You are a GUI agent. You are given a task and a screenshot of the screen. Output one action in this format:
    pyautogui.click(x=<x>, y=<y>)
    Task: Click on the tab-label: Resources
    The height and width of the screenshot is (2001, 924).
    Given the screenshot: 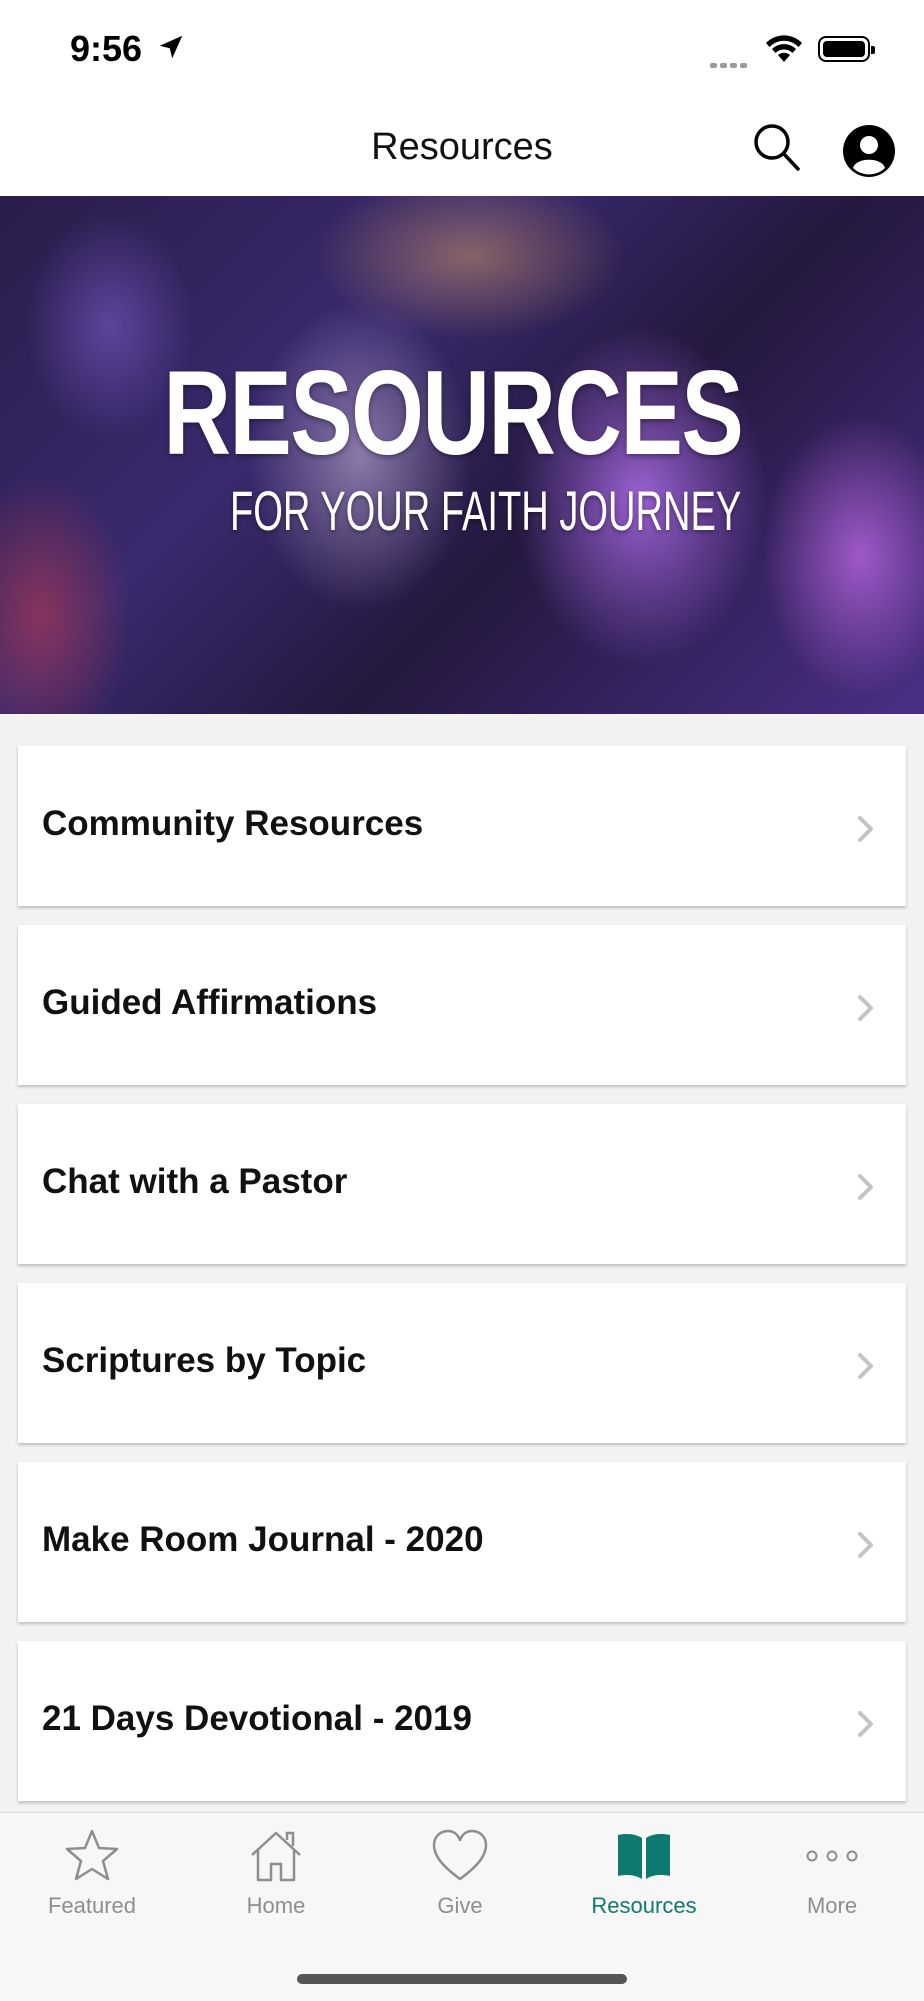 What is the action you would take?
    pyautogui.click(x=644, y=1905)
    